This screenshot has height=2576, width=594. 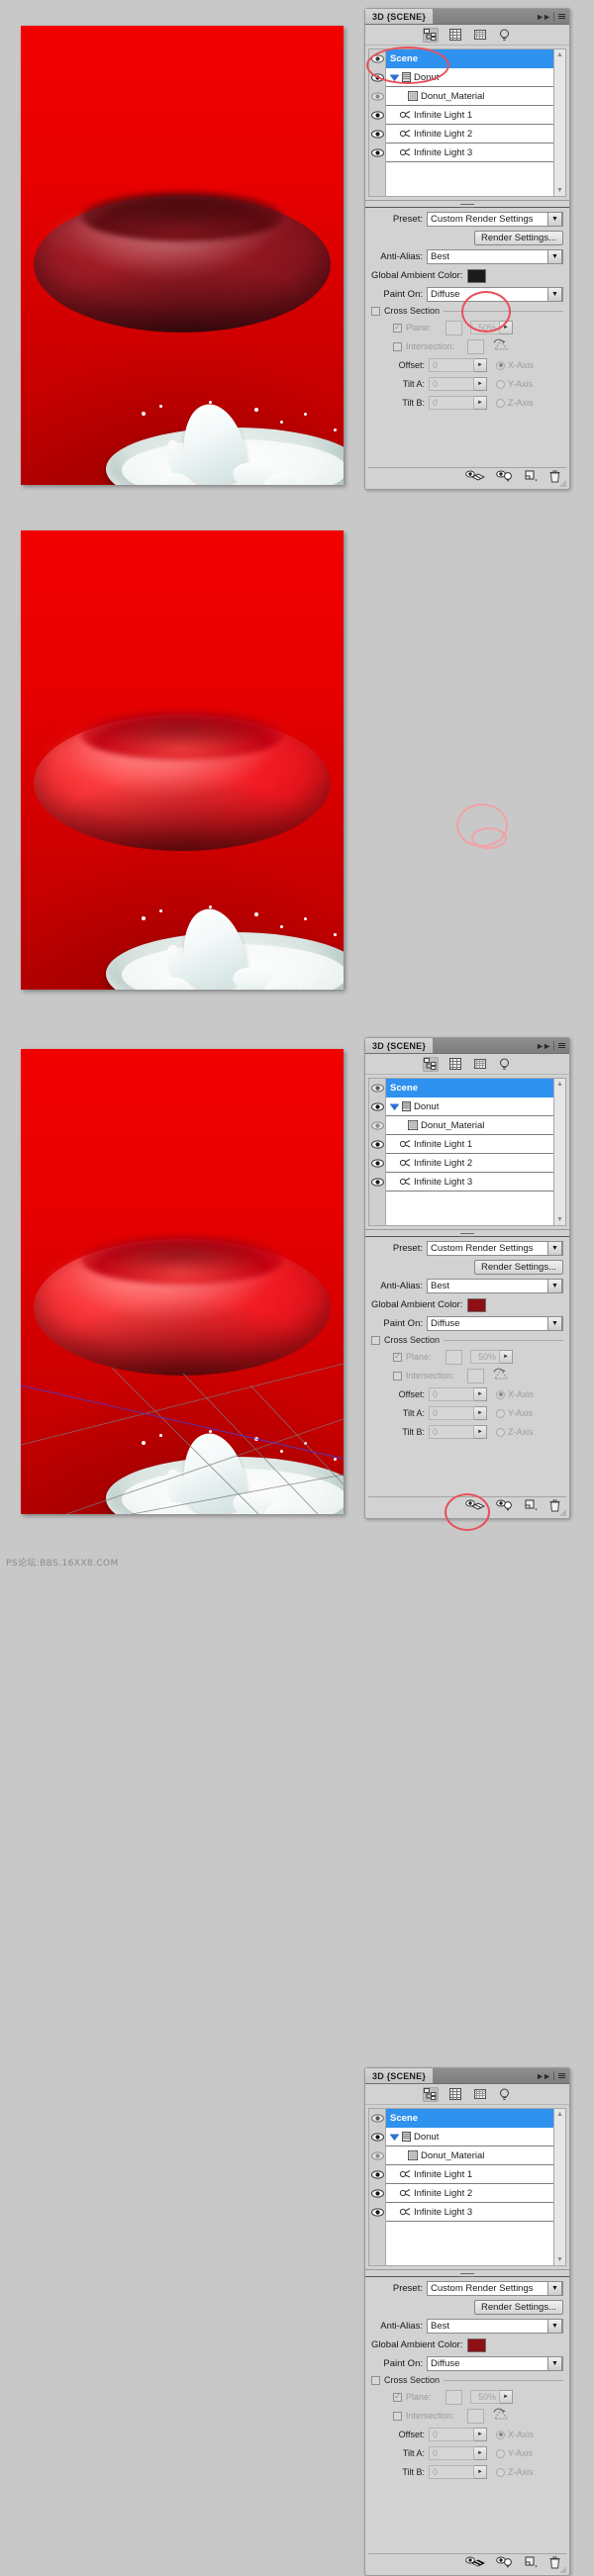 What do you see at coordinates (561, 16) in the screenshot?
I see `panel-menu-icon` at bounding box center [561, 16].